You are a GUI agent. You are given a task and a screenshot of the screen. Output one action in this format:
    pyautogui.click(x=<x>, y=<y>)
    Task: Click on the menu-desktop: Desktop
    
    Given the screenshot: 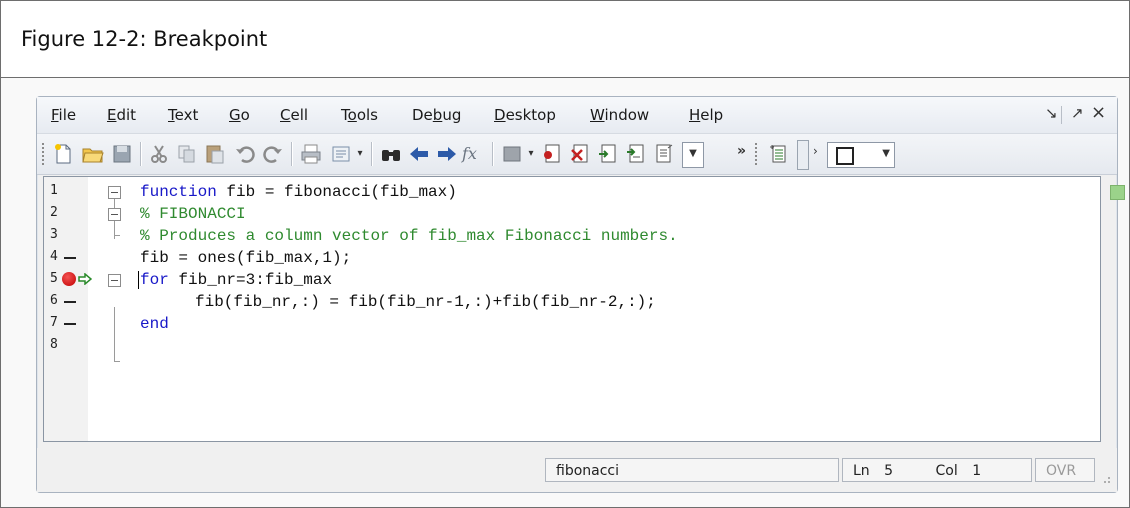 What is the action you would take?
    pyautogui.click(x=525, y=115)
    